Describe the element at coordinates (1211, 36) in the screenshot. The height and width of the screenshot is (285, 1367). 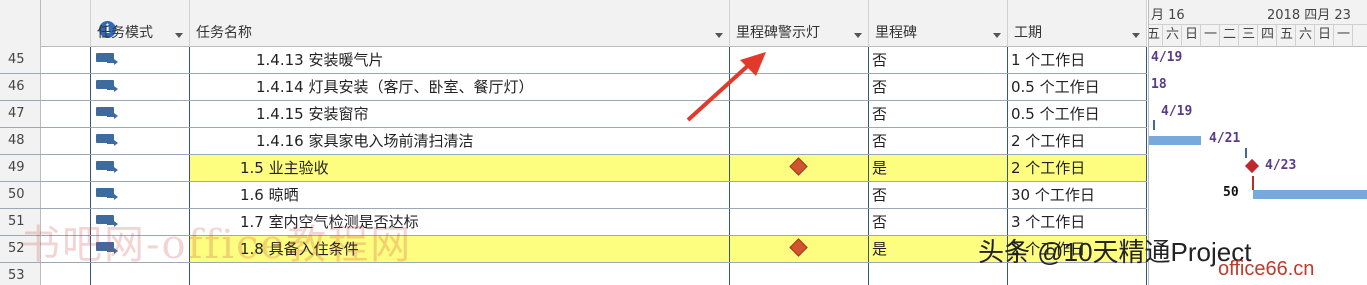
I see `timescale-day: 一` at that location.